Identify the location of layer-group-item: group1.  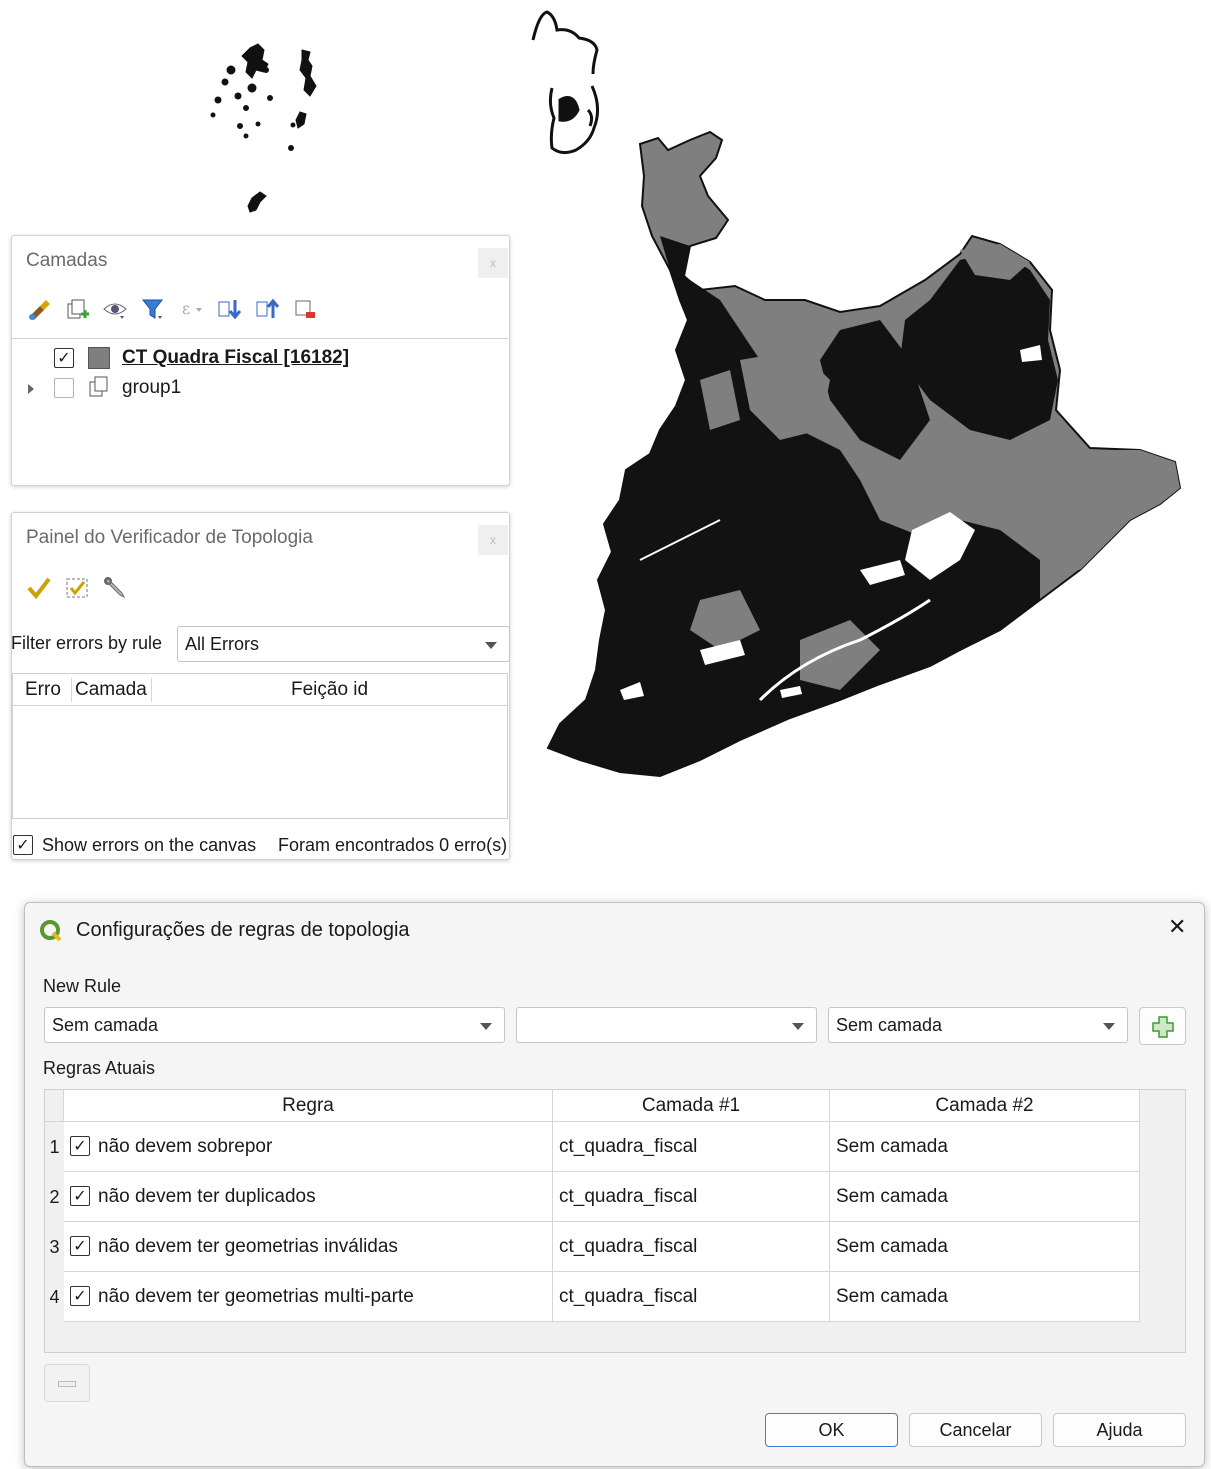
(260, 388).